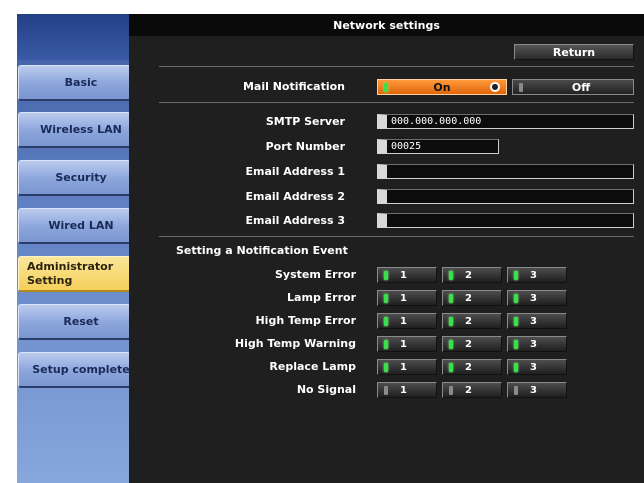 Image resolution: width=644 pixels, height=483 pixels. What do you see at coordinates (315, 274) in the screenshot?
I see `event-label-system-error: System Error` at bounding box center [315, 274].